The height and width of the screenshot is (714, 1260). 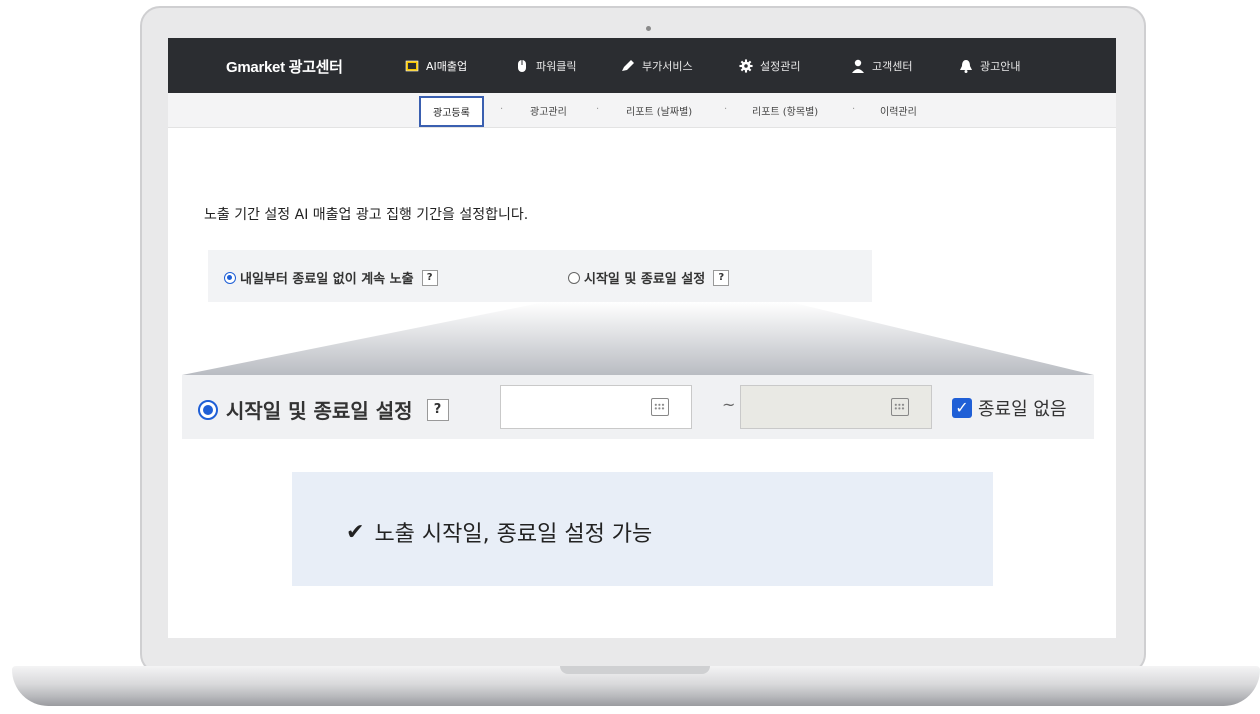 What do you see at coordinates (1000, 66) in the screenshot?
I see `nav-label: 광고안내` at bounding box center [1000, 66].